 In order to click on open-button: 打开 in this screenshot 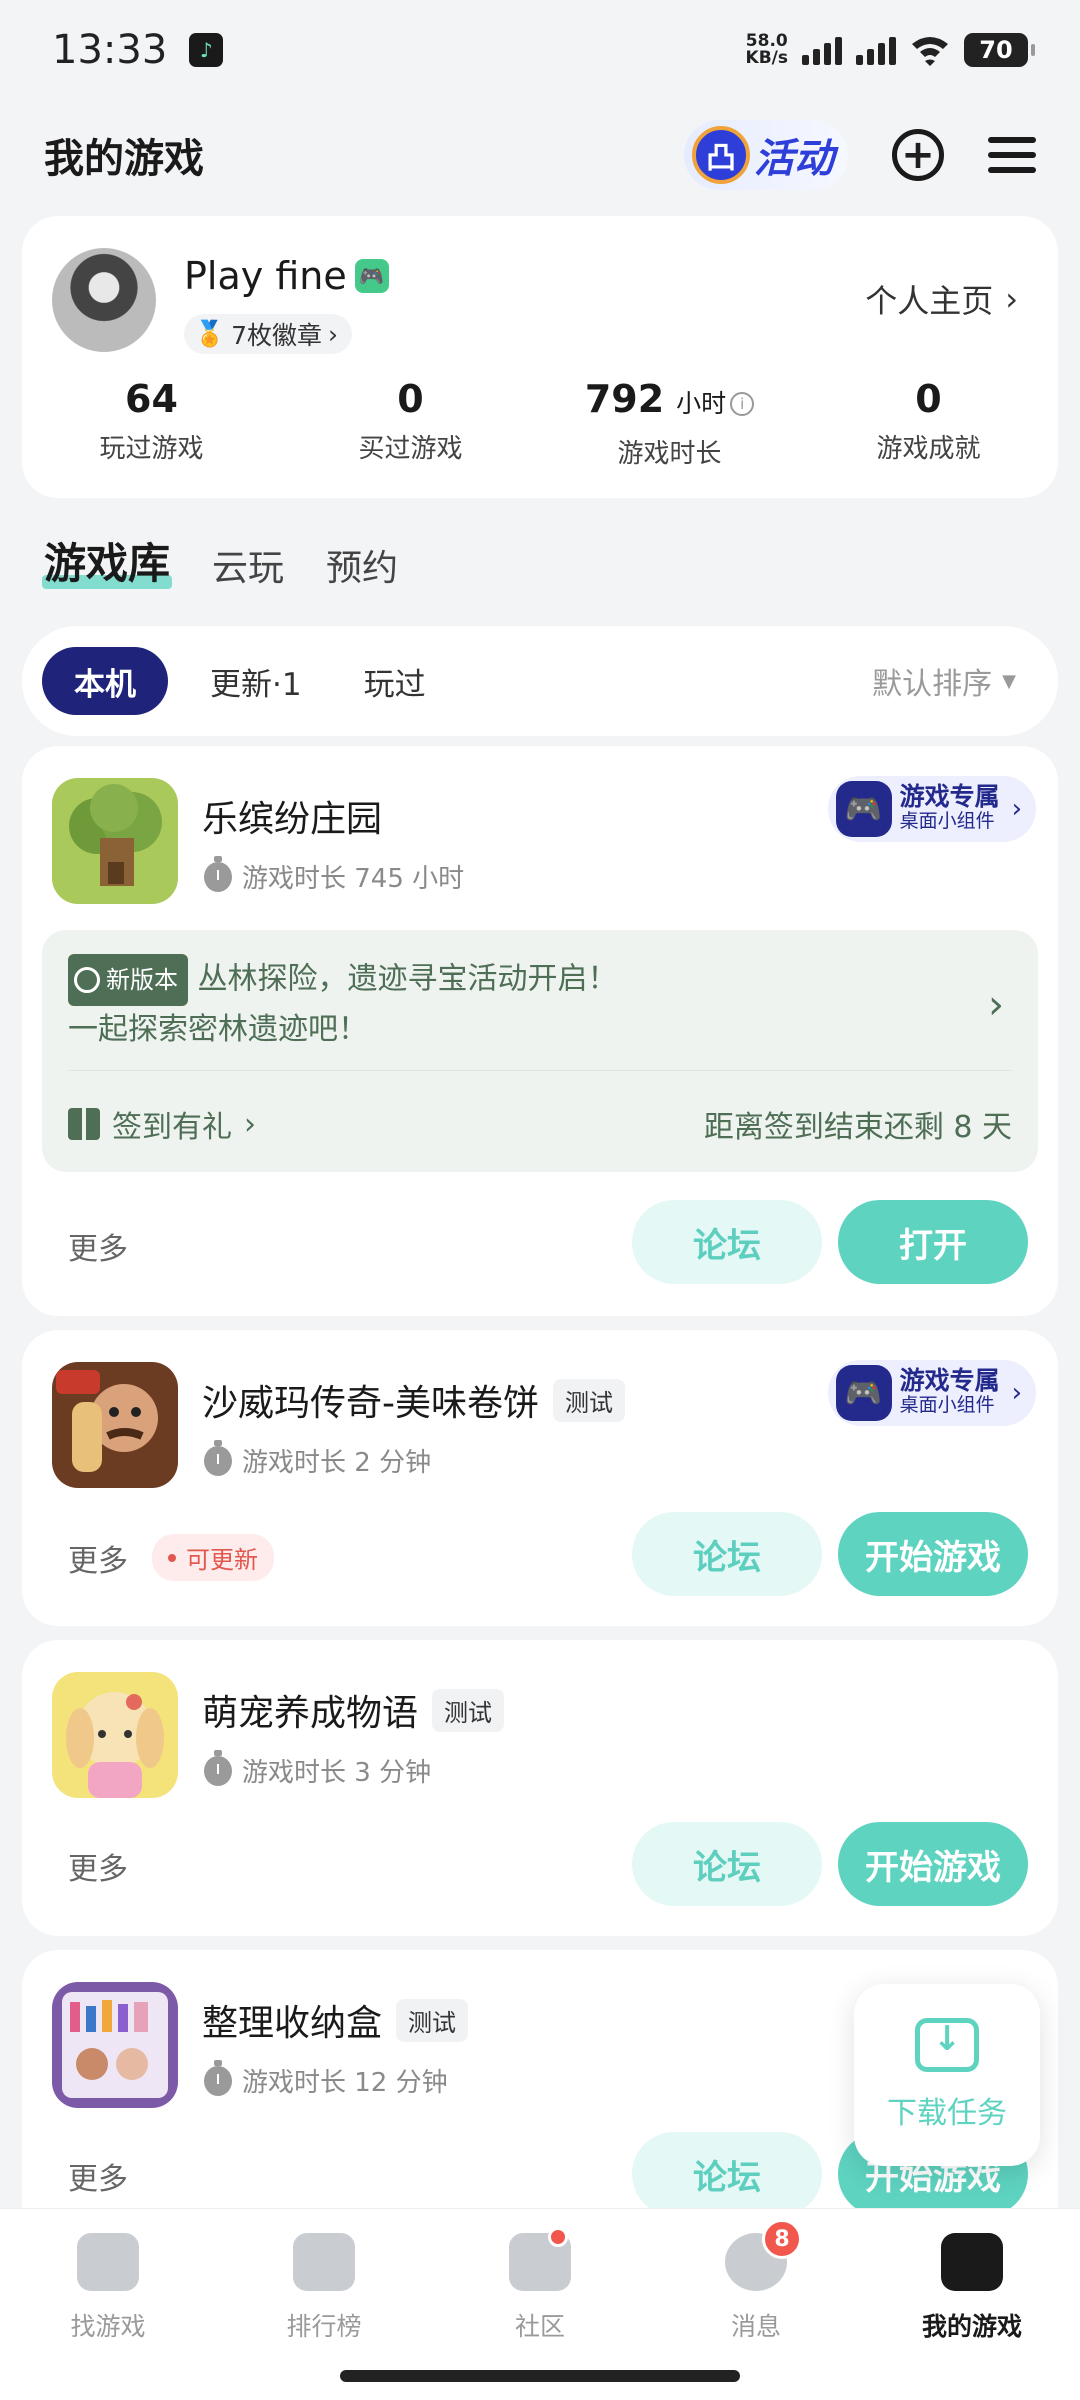, I will do `click(933, 1242)`.